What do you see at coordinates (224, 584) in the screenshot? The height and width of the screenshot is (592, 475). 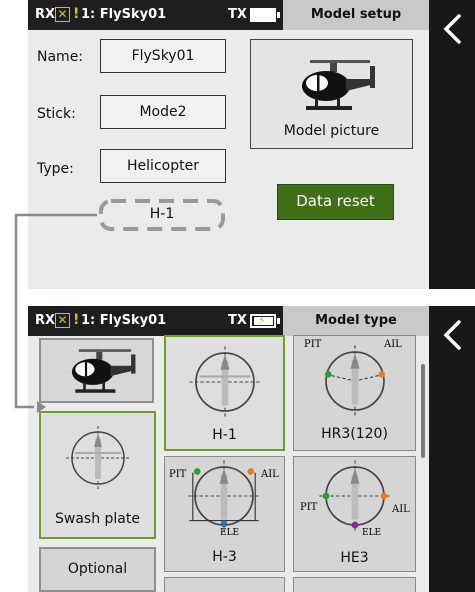 I see `swash-type-next-left` at bounding box center [224, 584].